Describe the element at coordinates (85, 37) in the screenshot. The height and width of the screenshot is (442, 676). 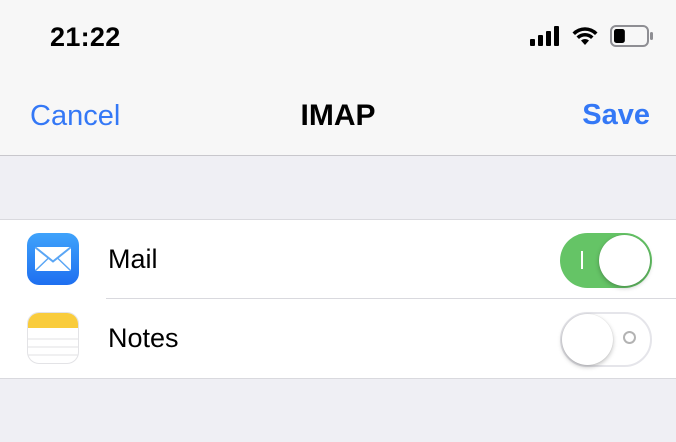
I see `status-time: 21:22` at that location.